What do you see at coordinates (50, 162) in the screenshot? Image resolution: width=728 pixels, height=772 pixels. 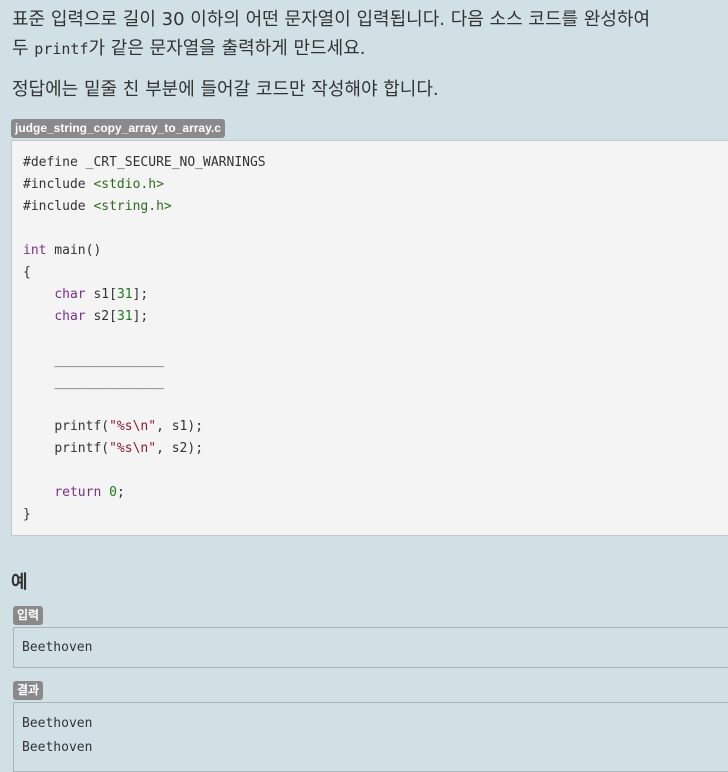 I see `define-directive: #define` at bounding box center [50, 162].